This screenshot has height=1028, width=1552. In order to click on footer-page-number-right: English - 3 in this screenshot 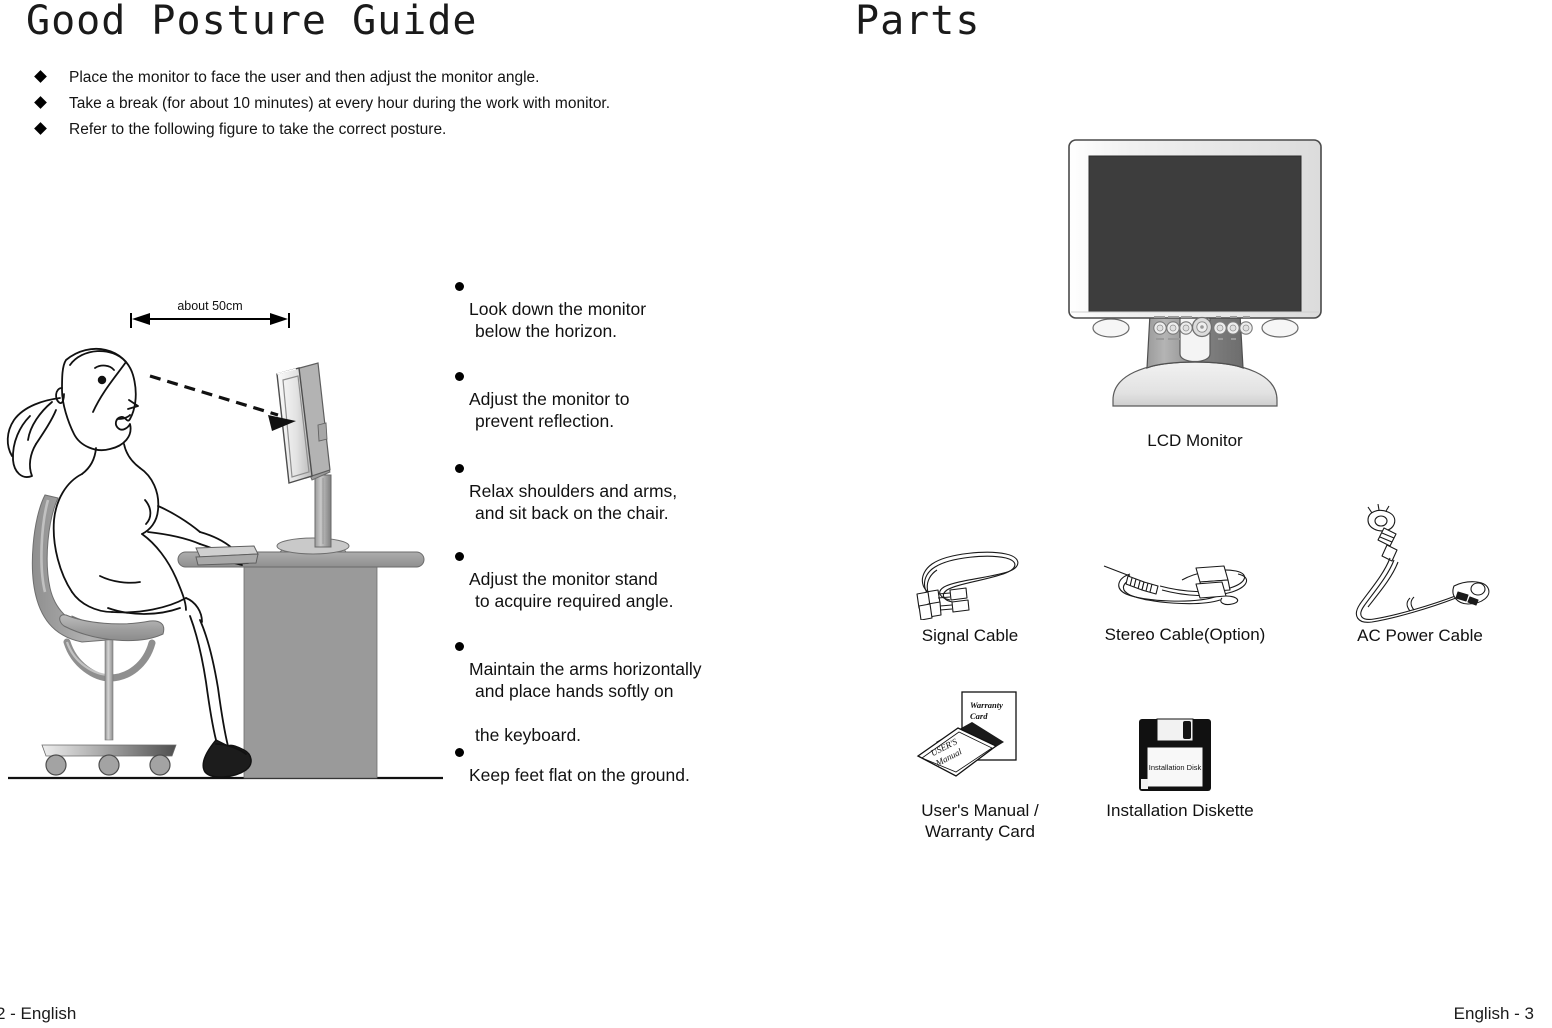, I will do `click(1493, 1013)`.